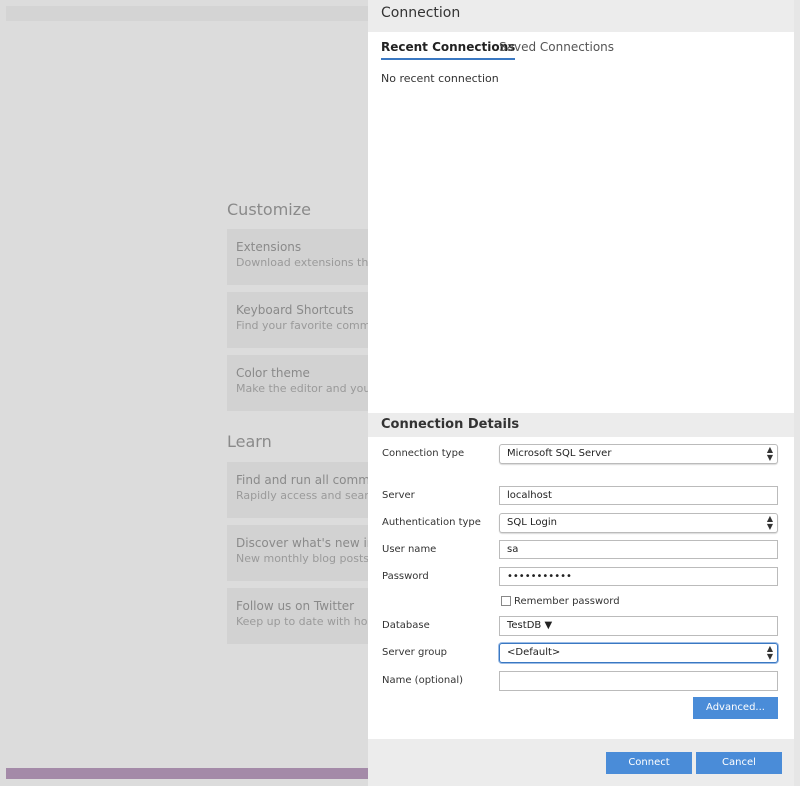  Describe the element at coordinates (302, 558) in the screenshot. I see `card-description: New monthly blog posts e` at that location.